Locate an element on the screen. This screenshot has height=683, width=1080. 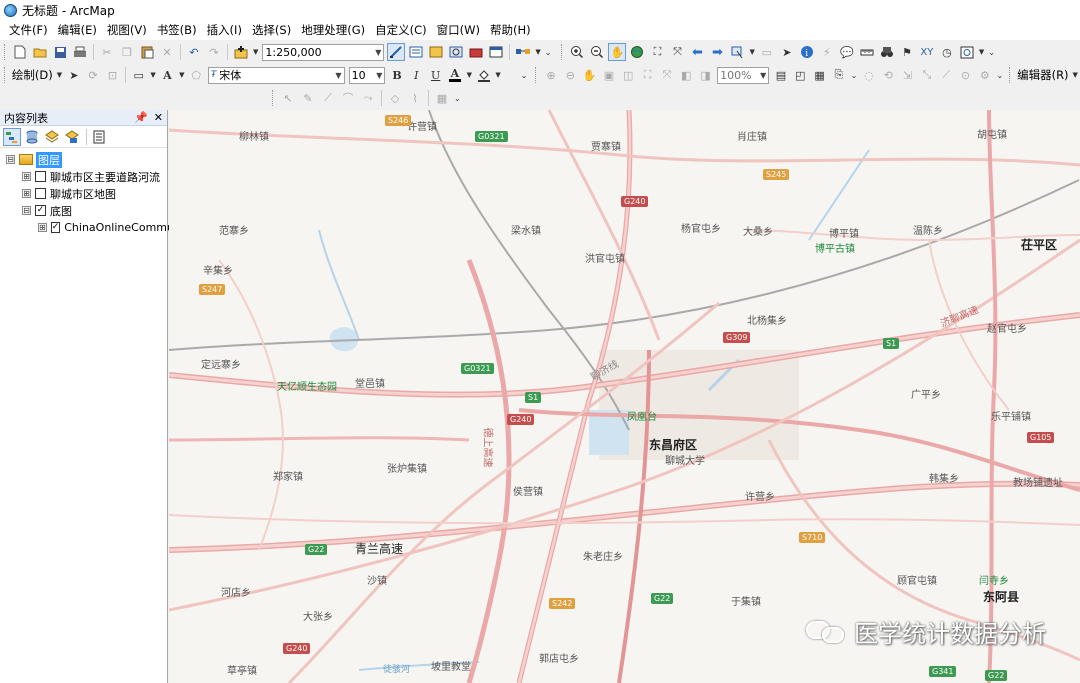
draw-menu-dropdown-icon: ▼ is located at coordinates (59, 75).